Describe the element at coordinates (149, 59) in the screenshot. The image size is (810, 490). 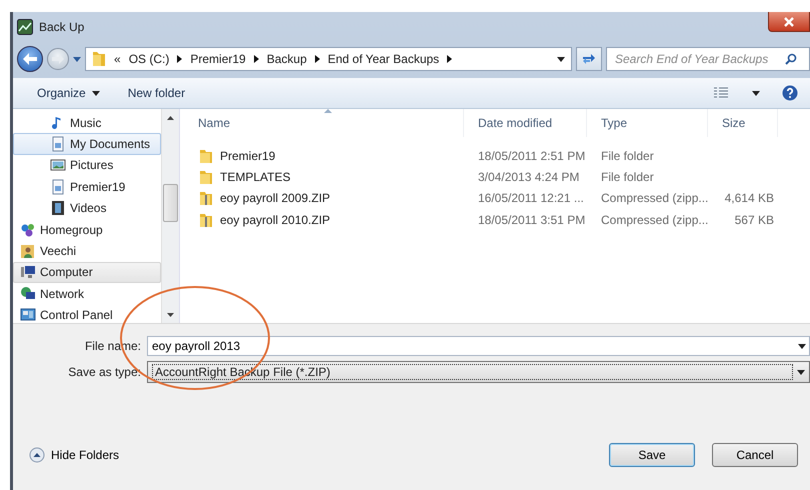
I see `breadcrumb: OS (C:)` at that location.